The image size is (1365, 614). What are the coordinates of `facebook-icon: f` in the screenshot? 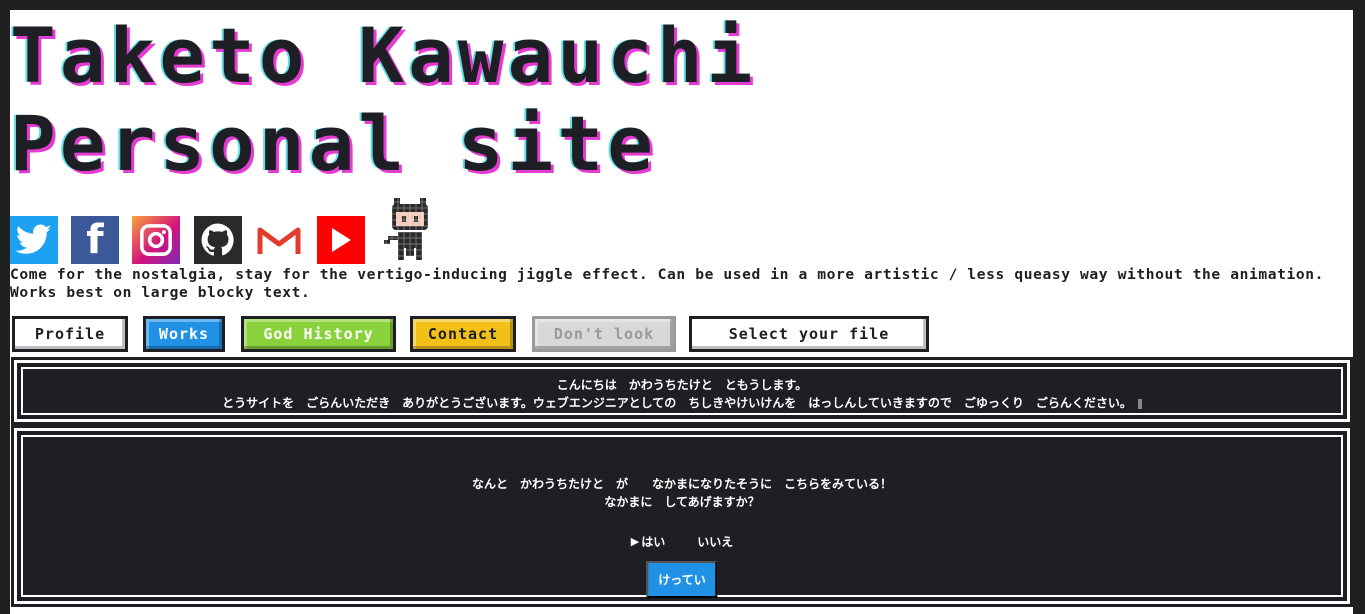 It's located at (95, 240).